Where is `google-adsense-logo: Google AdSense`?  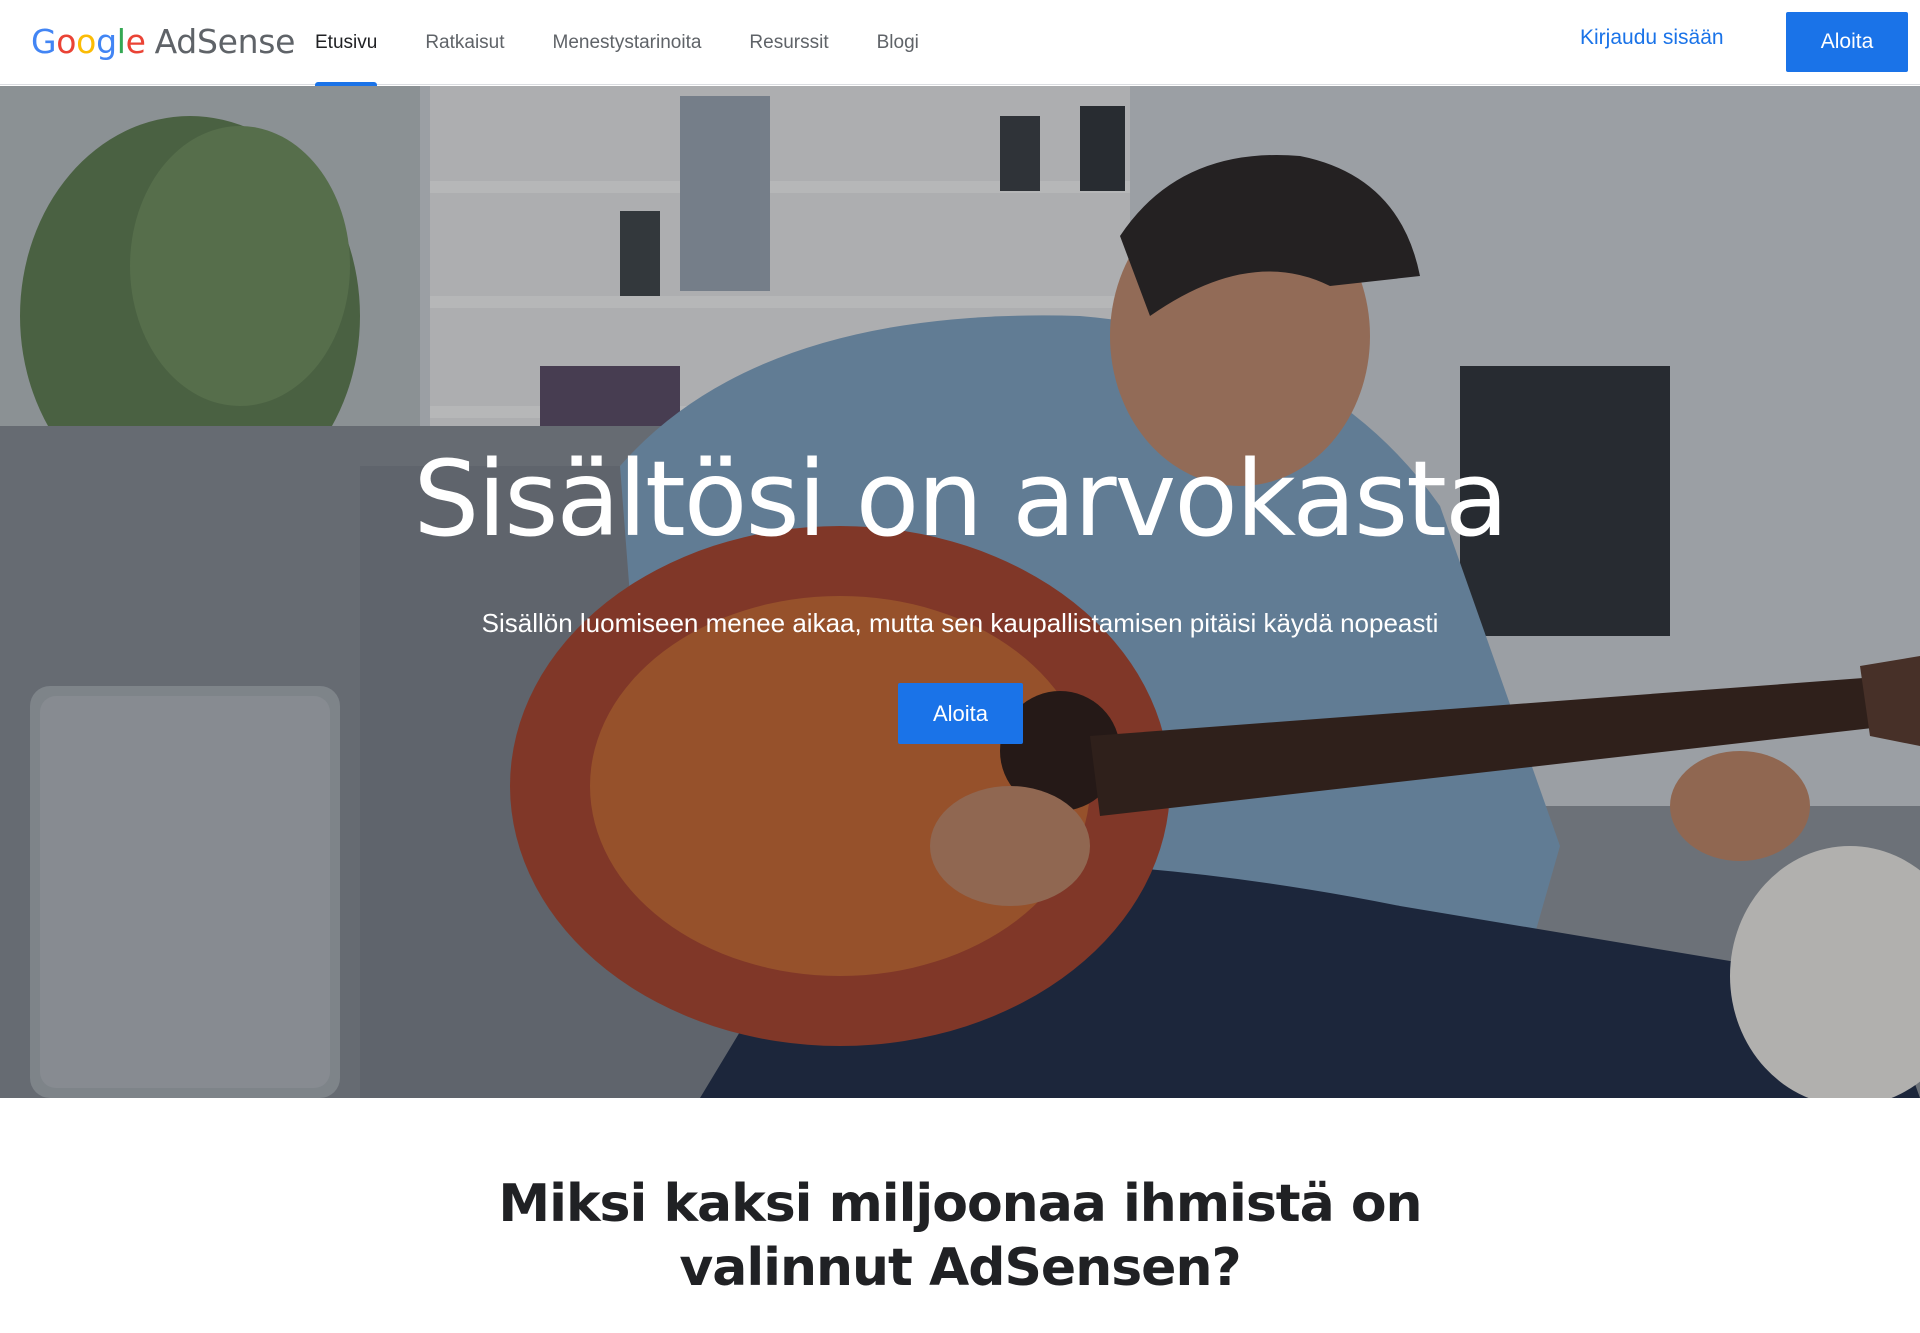
google-adsense-logo: Google AdSense is located at coordinates (163, 42).